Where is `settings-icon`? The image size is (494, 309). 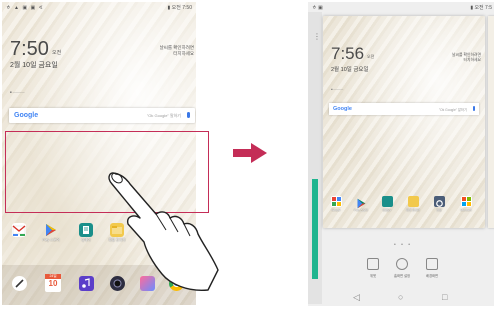
settings-icon is located at coordinates (439, 201).